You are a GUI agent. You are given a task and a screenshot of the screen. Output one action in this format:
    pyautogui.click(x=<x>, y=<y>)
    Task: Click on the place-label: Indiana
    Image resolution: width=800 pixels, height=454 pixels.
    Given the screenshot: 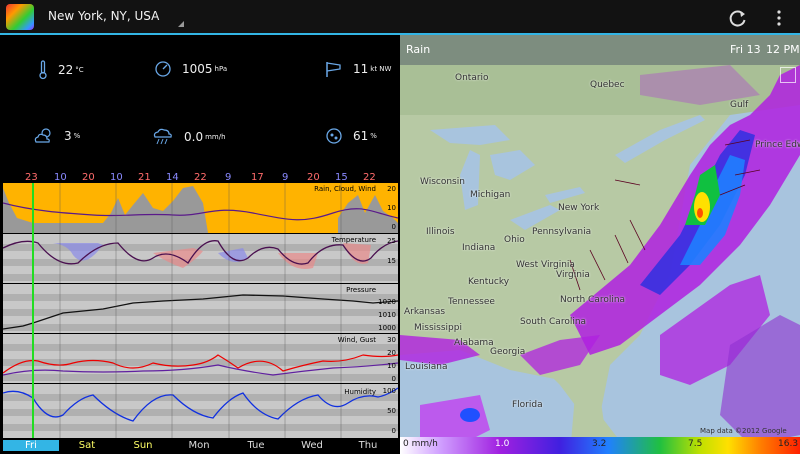 What is the action you would take?
    pyautogui.click(x=479, y=248)
    